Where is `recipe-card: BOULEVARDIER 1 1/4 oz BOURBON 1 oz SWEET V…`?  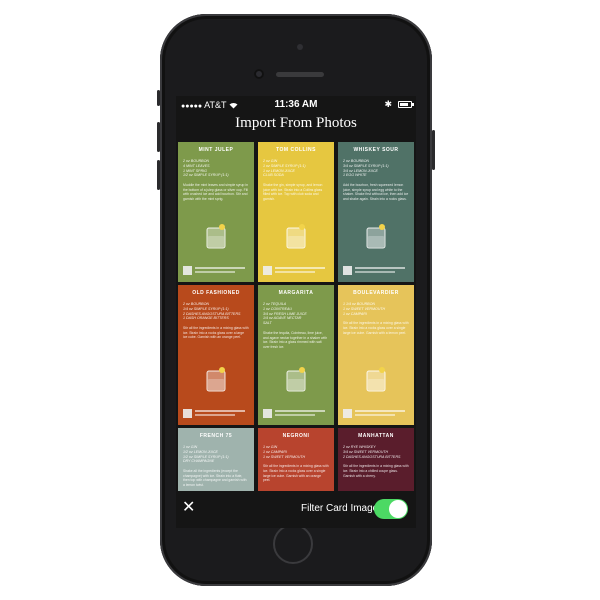 recipe-card: BOULEVARDIER 1 1/4 oz BOURBON 1 oz SWEET V… is located at coordinates (376, 355).